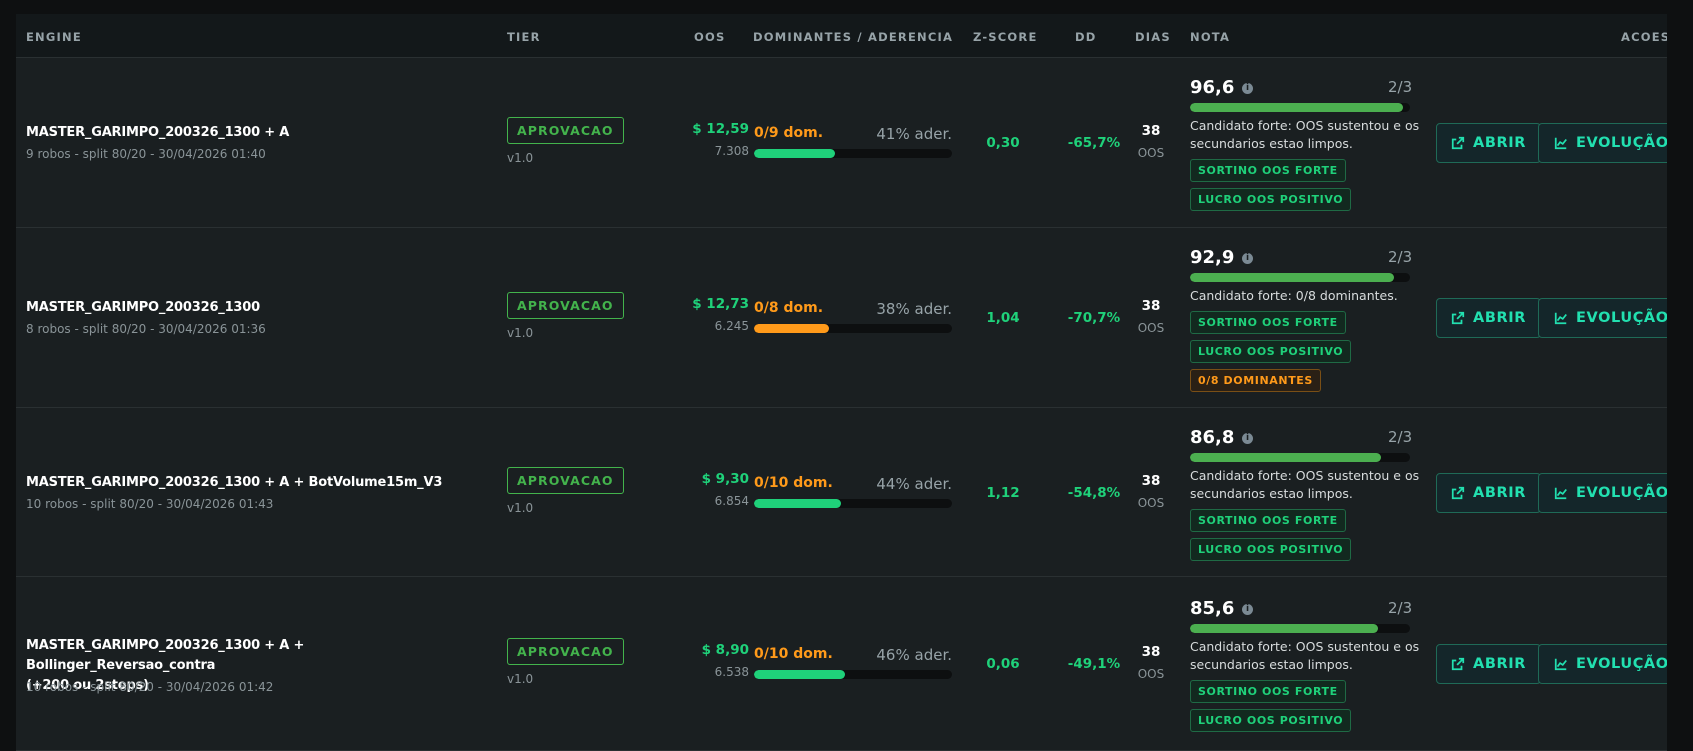  Describe the element at coordinates (725, 650) in the screenshot. I see `oos-value: $ 8,90` at that location.